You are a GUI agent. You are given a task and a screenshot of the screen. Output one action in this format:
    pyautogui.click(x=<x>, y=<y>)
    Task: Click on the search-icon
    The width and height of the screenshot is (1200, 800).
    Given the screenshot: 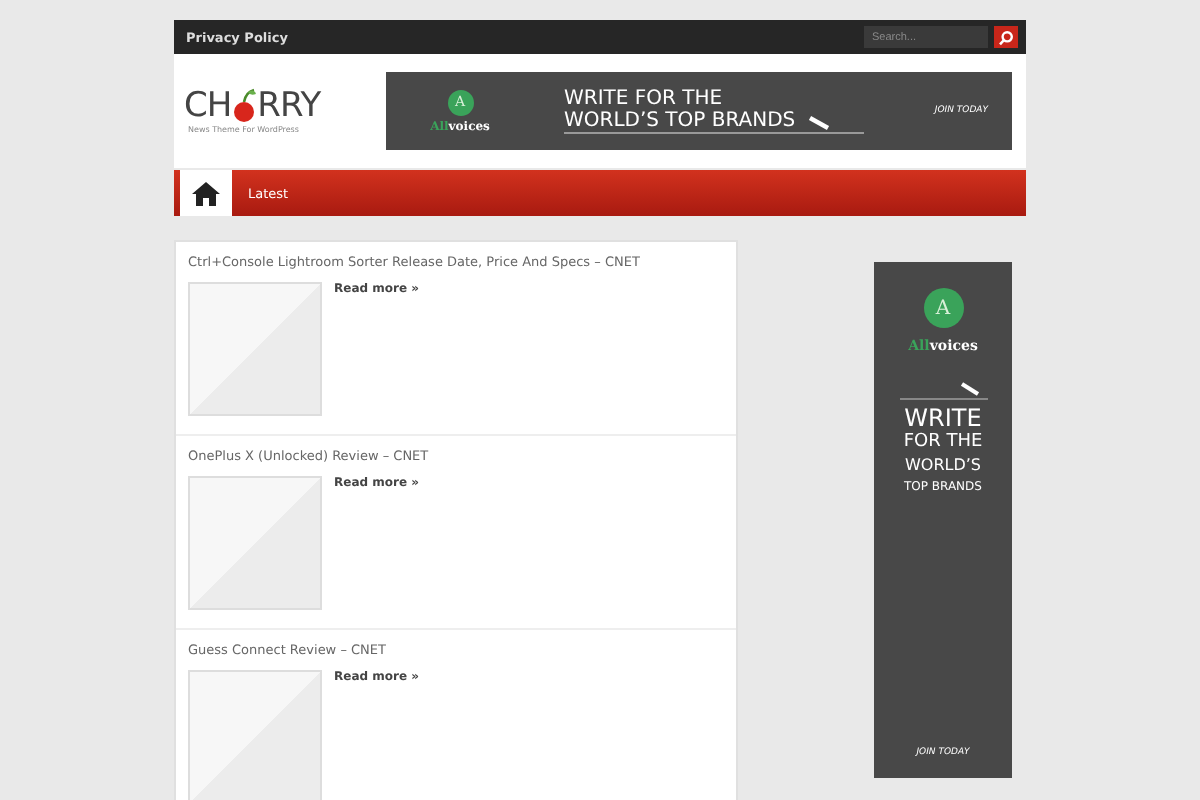 What is the action you would take?
    pyautogui.click(x=1006, y=37)
    